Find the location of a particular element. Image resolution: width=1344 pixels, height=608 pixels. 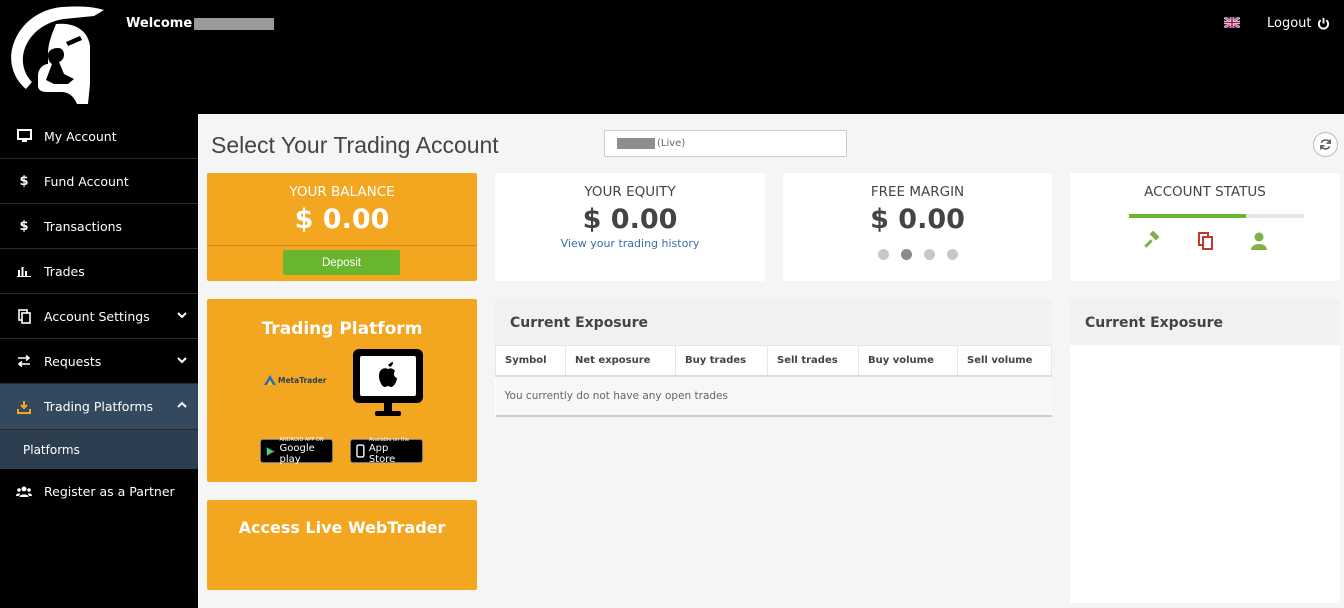

sidebar-item-label: Trading Platforms is located at coordinates (99, 406).